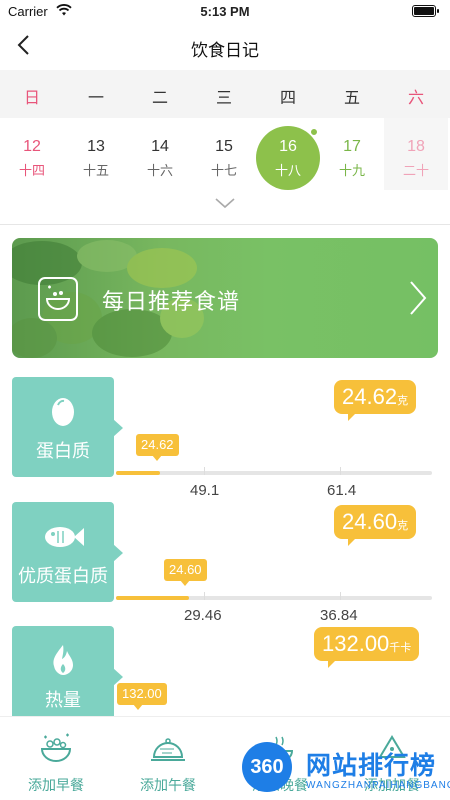 The height and width of the screenshot is (800, 450). What do you see at coordinates (159, 170) in the screenshot?
I see `lunar-date: 十六` at bounding box center [159, 170].